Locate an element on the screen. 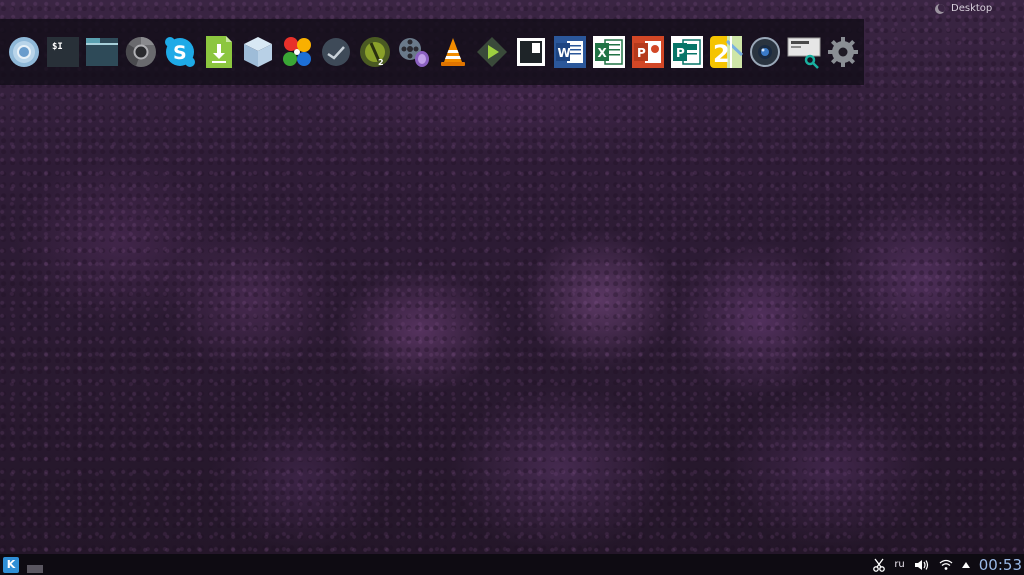  chromium-icon is located at coordinates (23, 52).